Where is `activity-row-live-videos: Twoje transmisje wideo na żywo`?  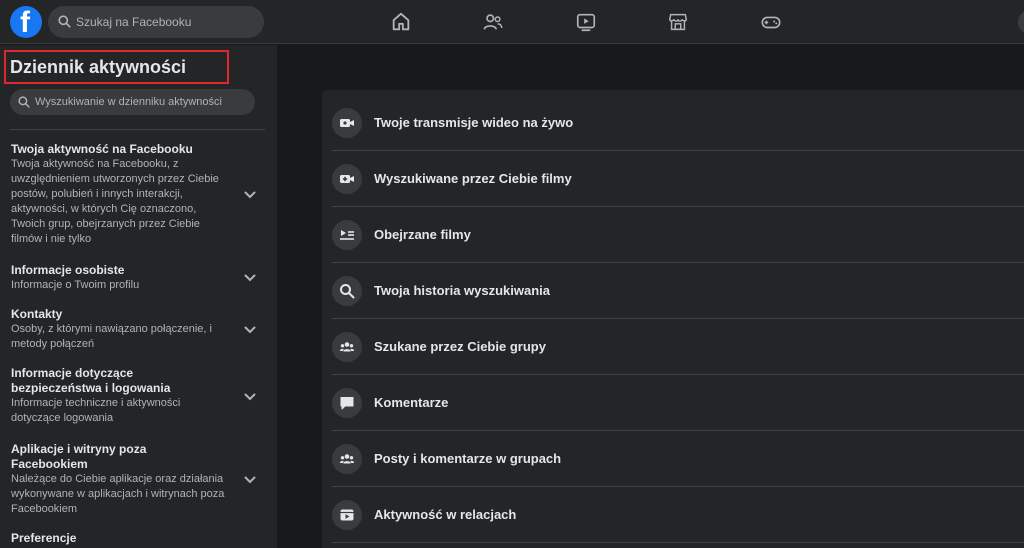
activity-row-live-videos: Twoje transmisje wideo na żywo is located at coordinates (678, 123).